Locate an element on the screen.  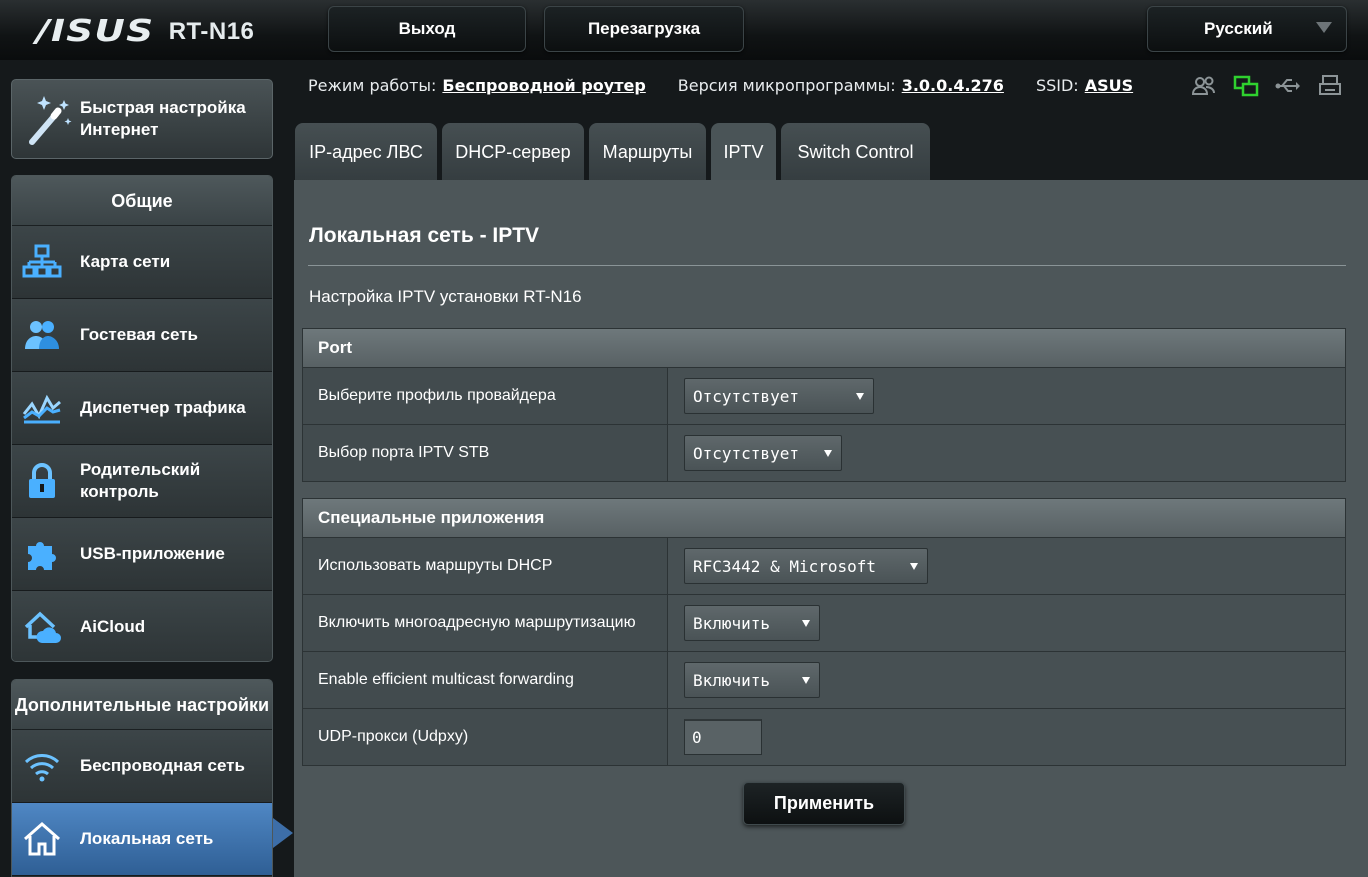
mode-link: Беспроводной роутер is located at coordinates (543, 85).